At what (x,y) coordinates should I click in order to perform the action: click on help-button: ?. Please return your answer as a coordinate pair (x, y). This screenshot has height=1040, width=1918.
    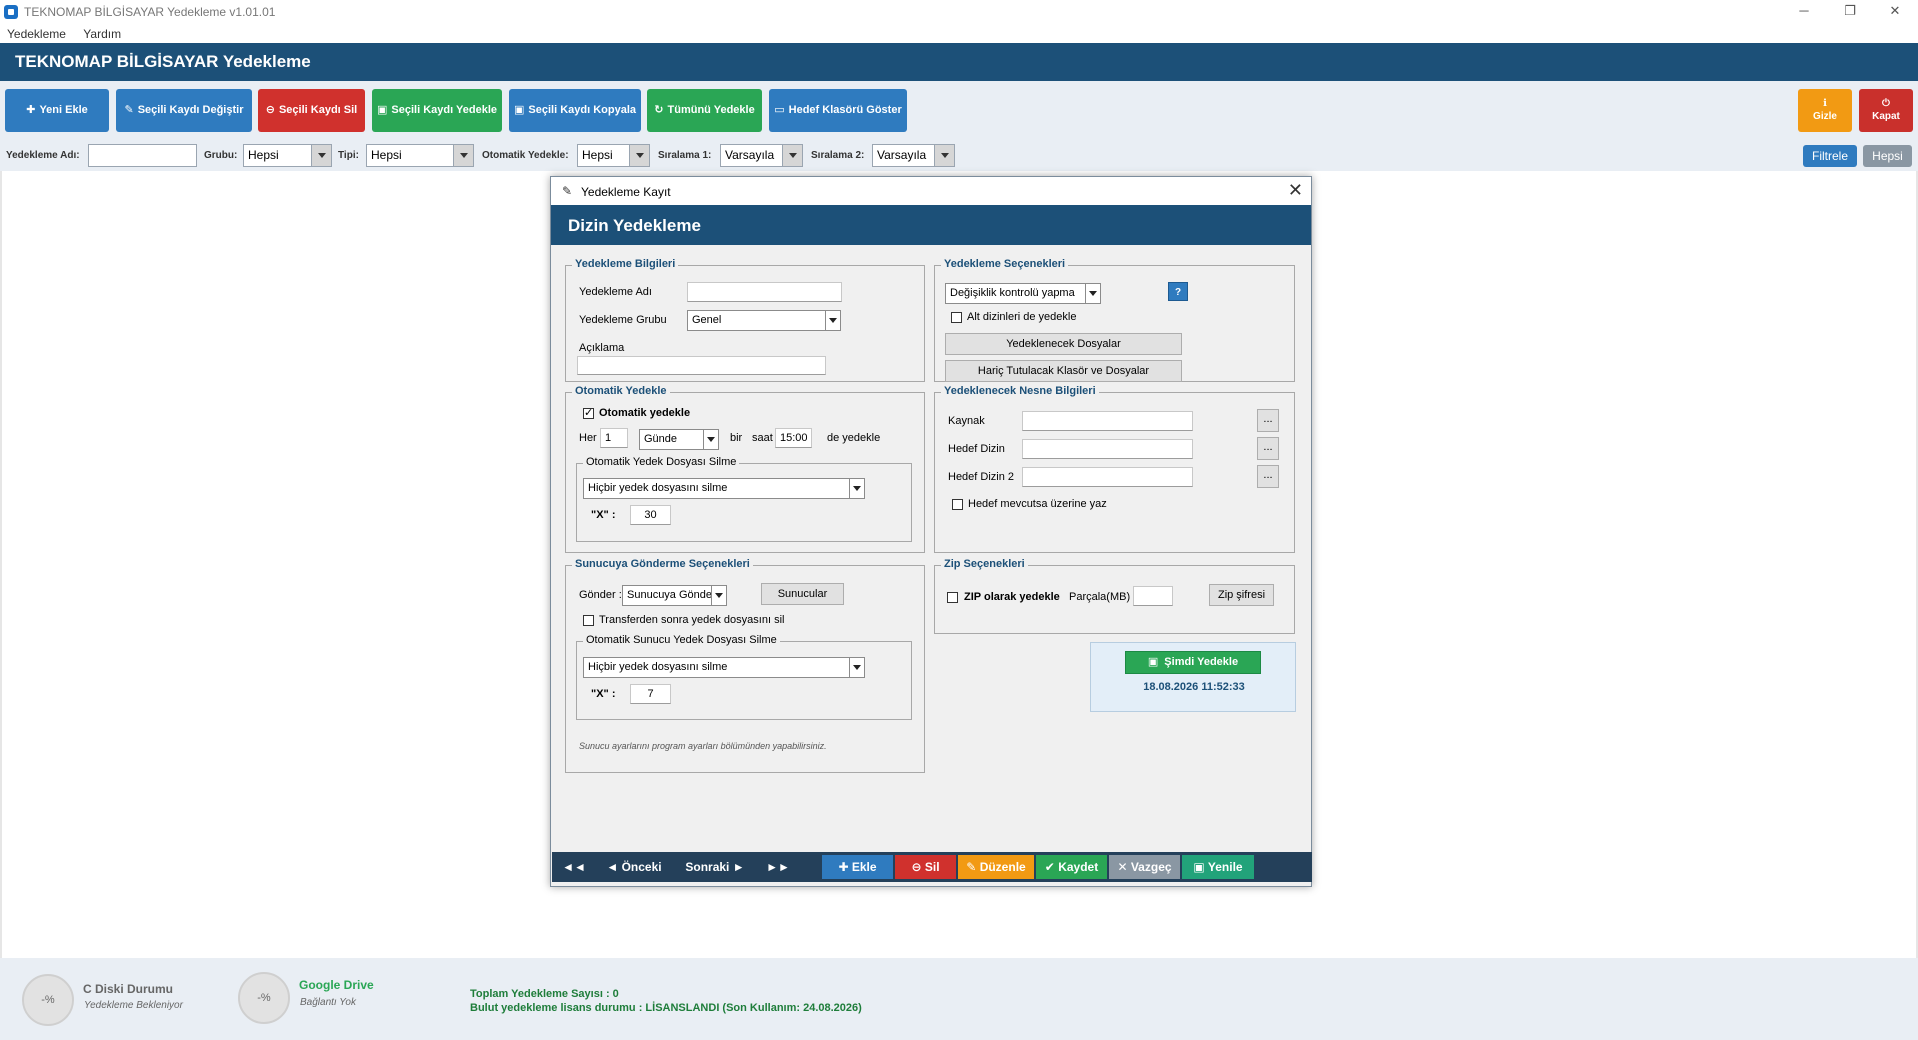
    Looking at the image, I should click on (1178, 291).